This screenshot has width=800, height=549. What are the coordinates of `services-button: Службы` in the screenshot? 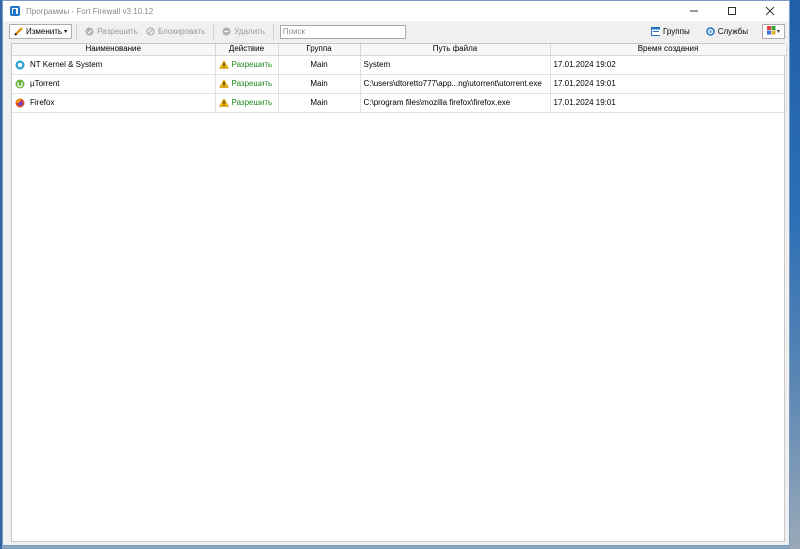 It's located at (727, 31).